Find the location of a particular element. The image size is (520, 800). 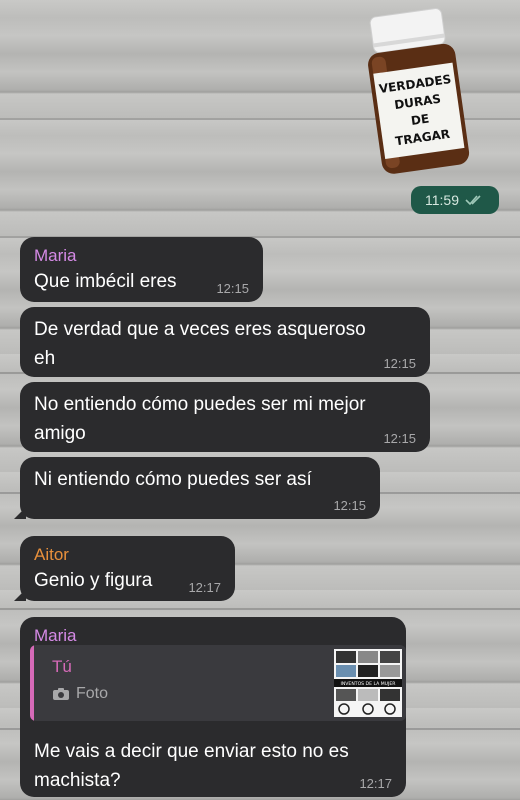

message-text-line1: De verdad que a veces eres asqueroso is located at coordinates (200, 329).